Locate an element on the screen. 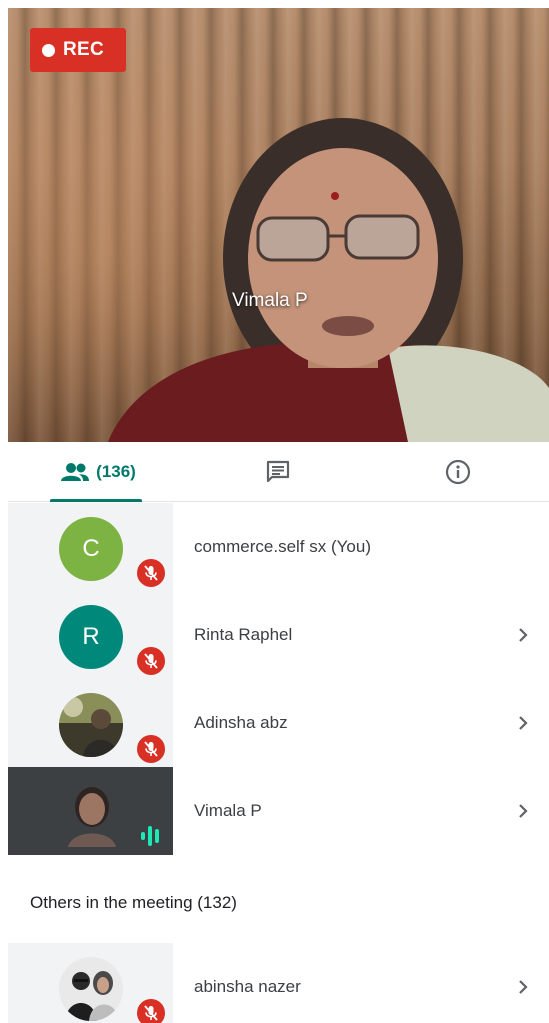 The image size is (549, 1023). tab-info is located at coordinates (458, 472).